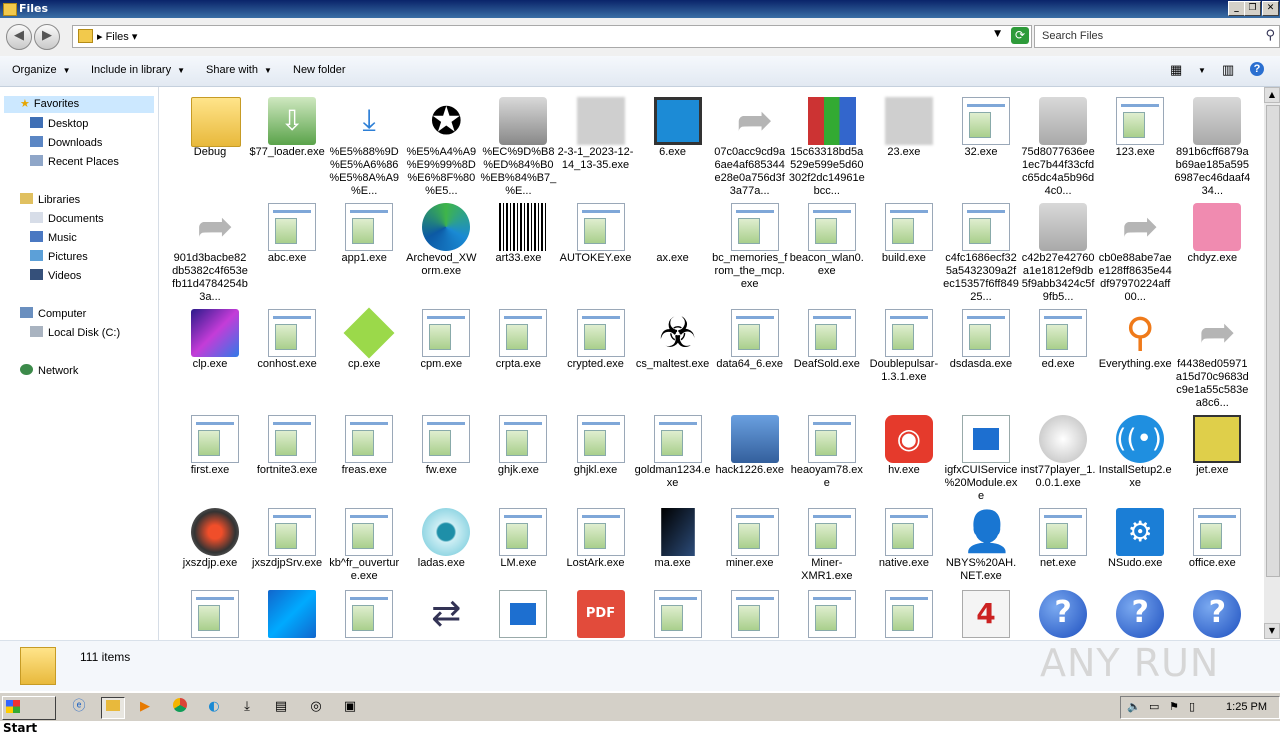 The height and width of the screenshot is (739, 1280). I want to click on file-item: hack1226.exe, so click(750, 461).